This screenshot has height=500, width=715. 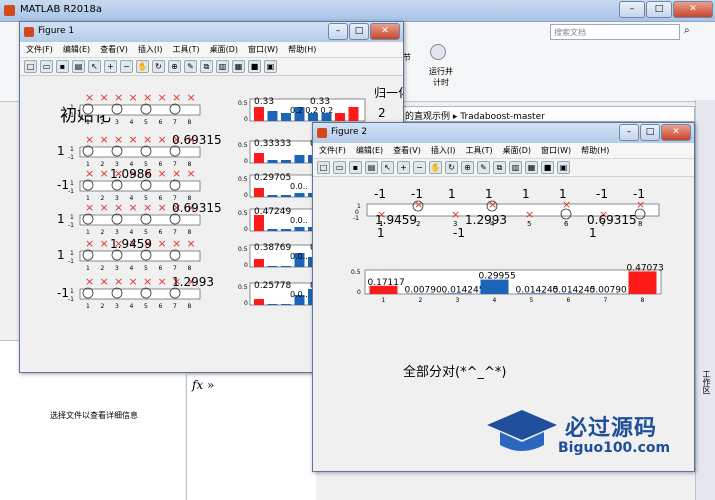 I want to click on run-and-time-label: 运行并 计时, so click(x=441, y=77).